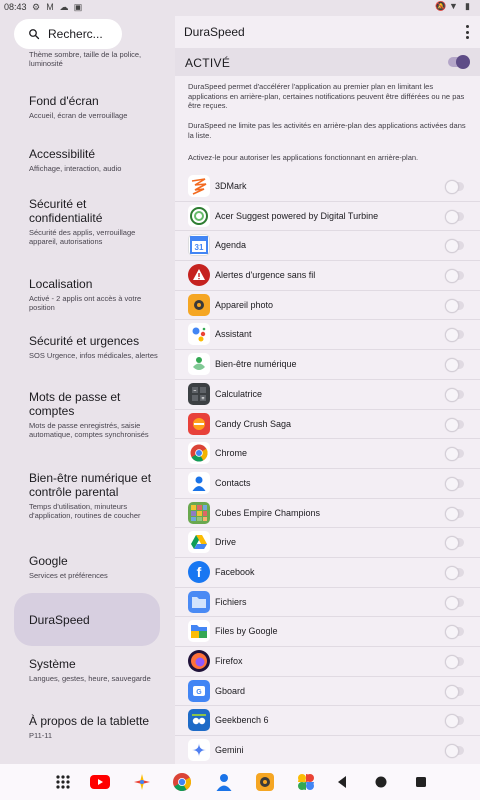  I want to click on app-row: Bien-être numérique, so click(327, 365).